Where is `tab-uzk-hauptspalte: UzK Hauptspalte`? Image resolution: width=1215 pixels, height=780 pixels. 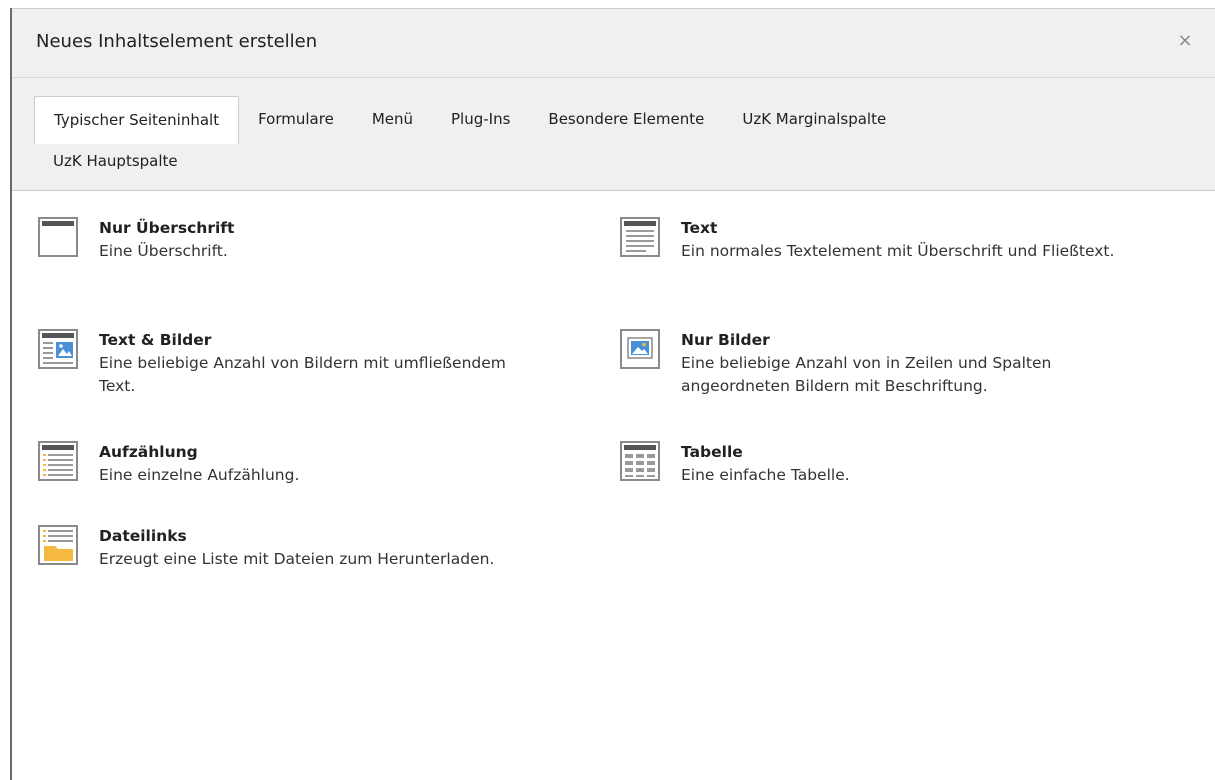
tab-uzk-hauptspalte: UzK Hauptspalte is located at coordinates (115, 166).